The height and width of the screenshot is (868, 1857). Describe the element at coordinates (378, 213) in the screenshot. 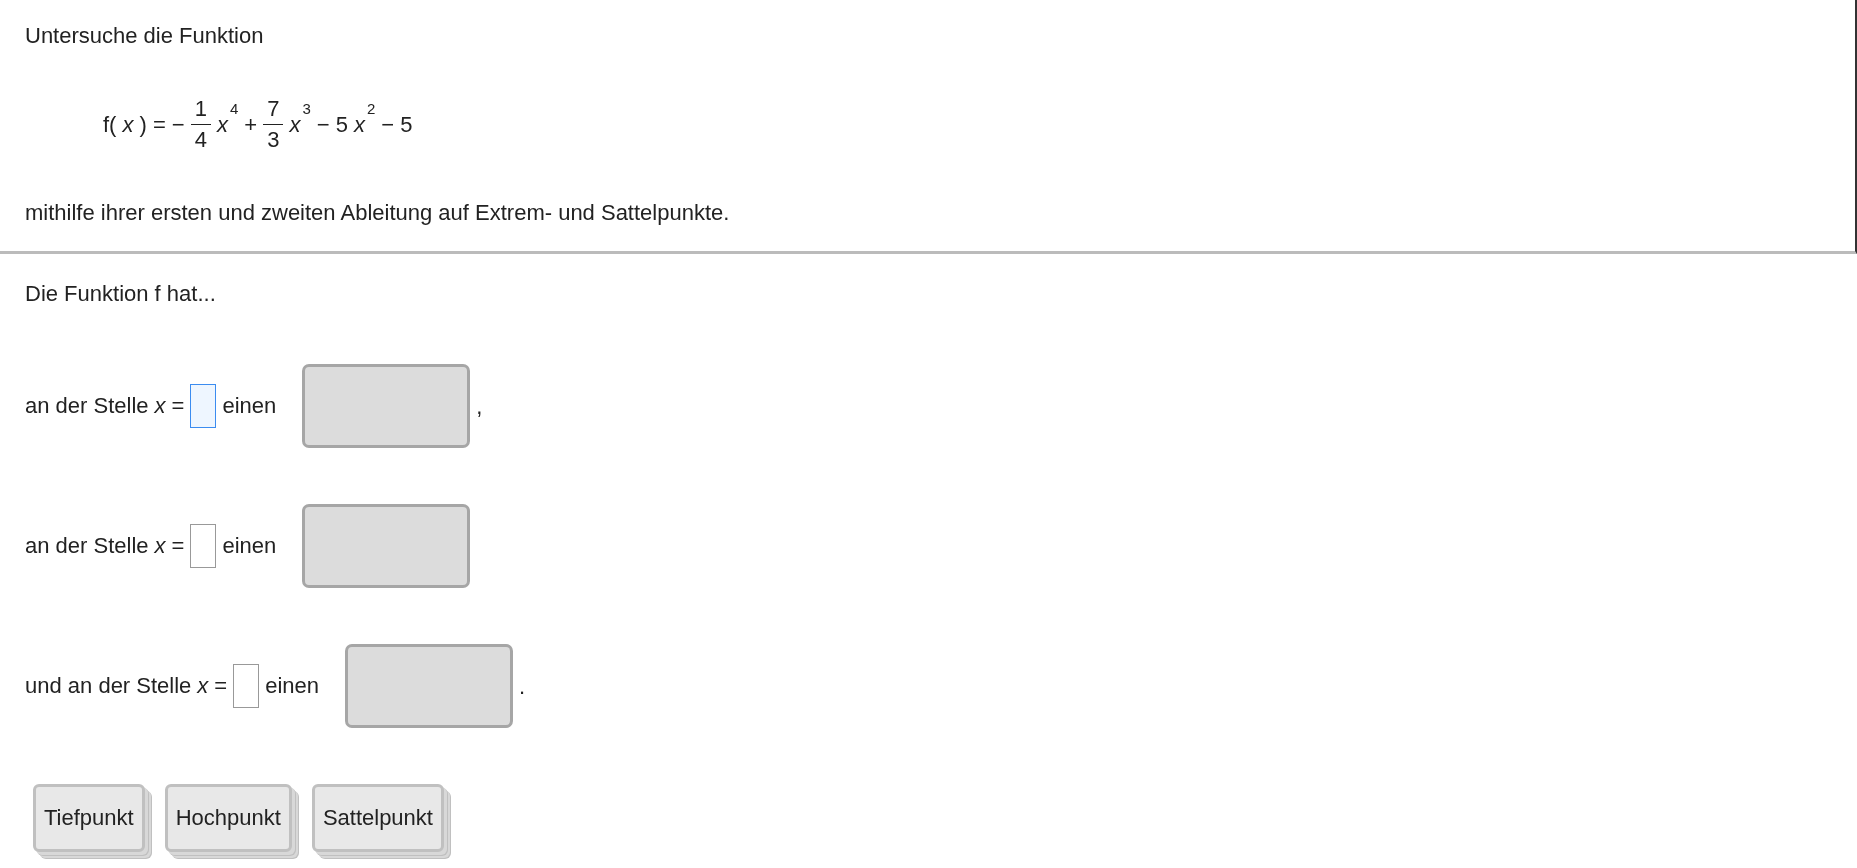

I see `task-text: mithilfe ihrer ersten und zweiten Ableitung auf Extrem- und Sattelpunkte.` at that location.